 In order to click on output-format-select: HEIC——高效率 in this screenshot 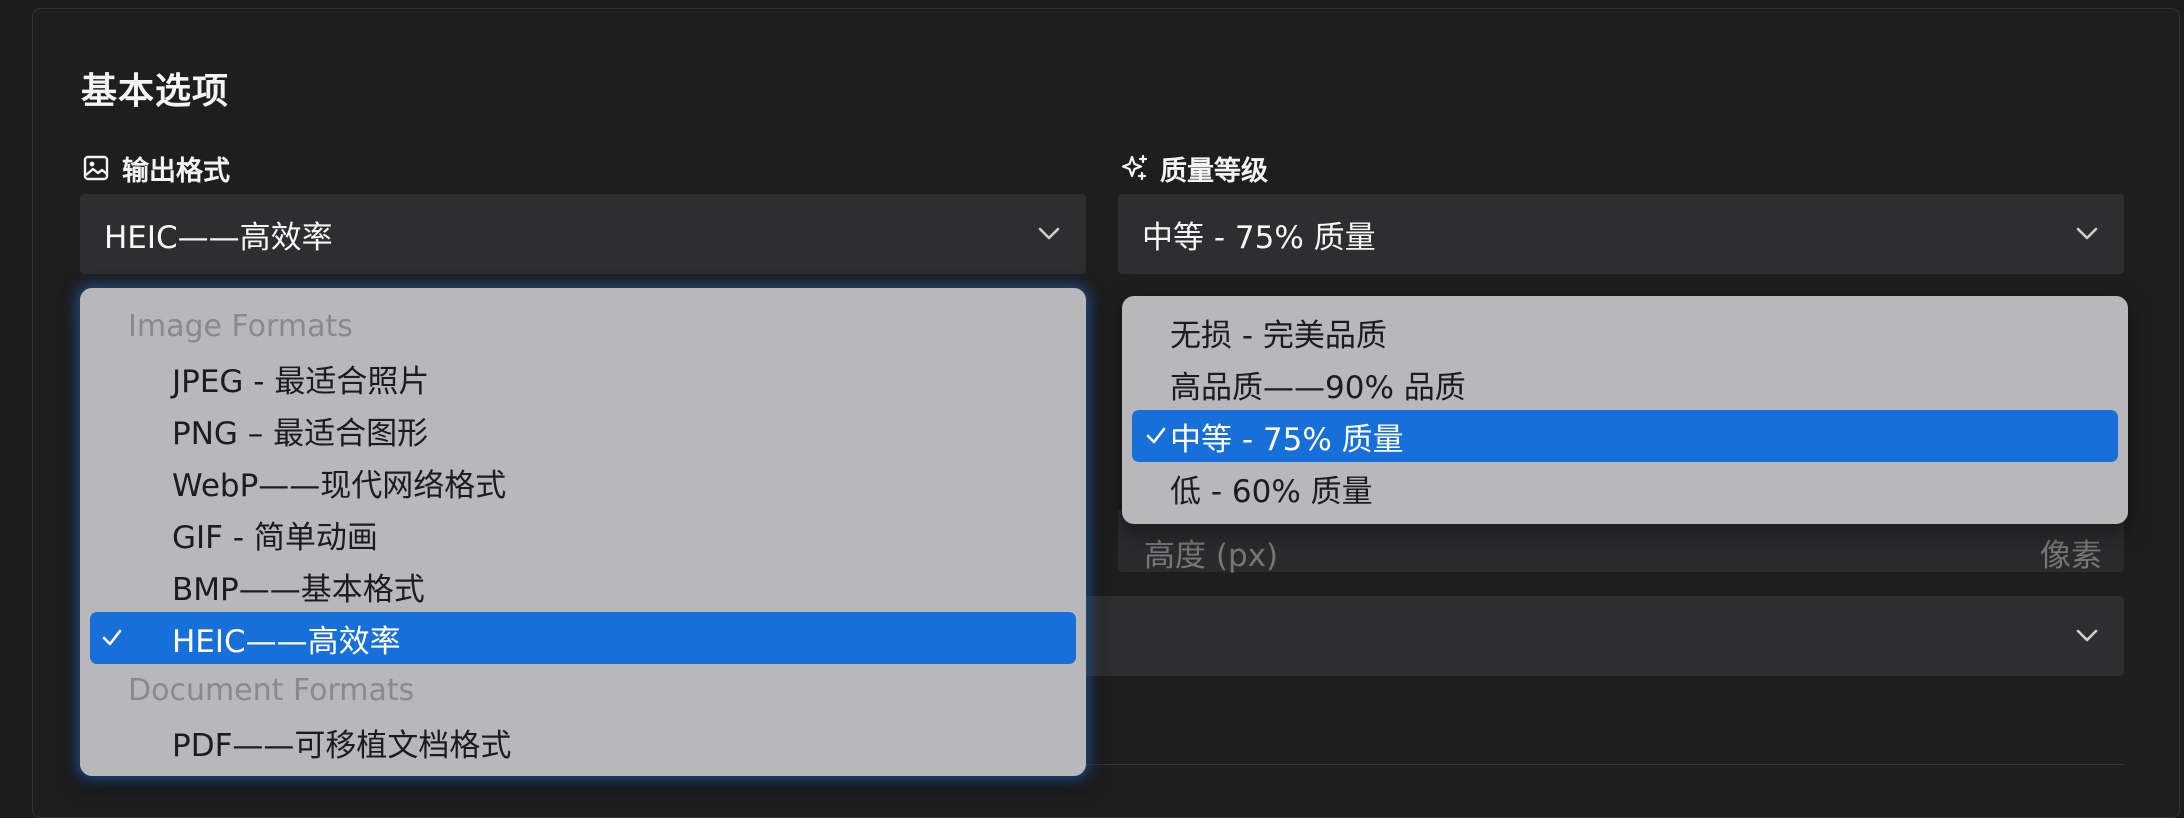, I will do `click(583, 234)`.